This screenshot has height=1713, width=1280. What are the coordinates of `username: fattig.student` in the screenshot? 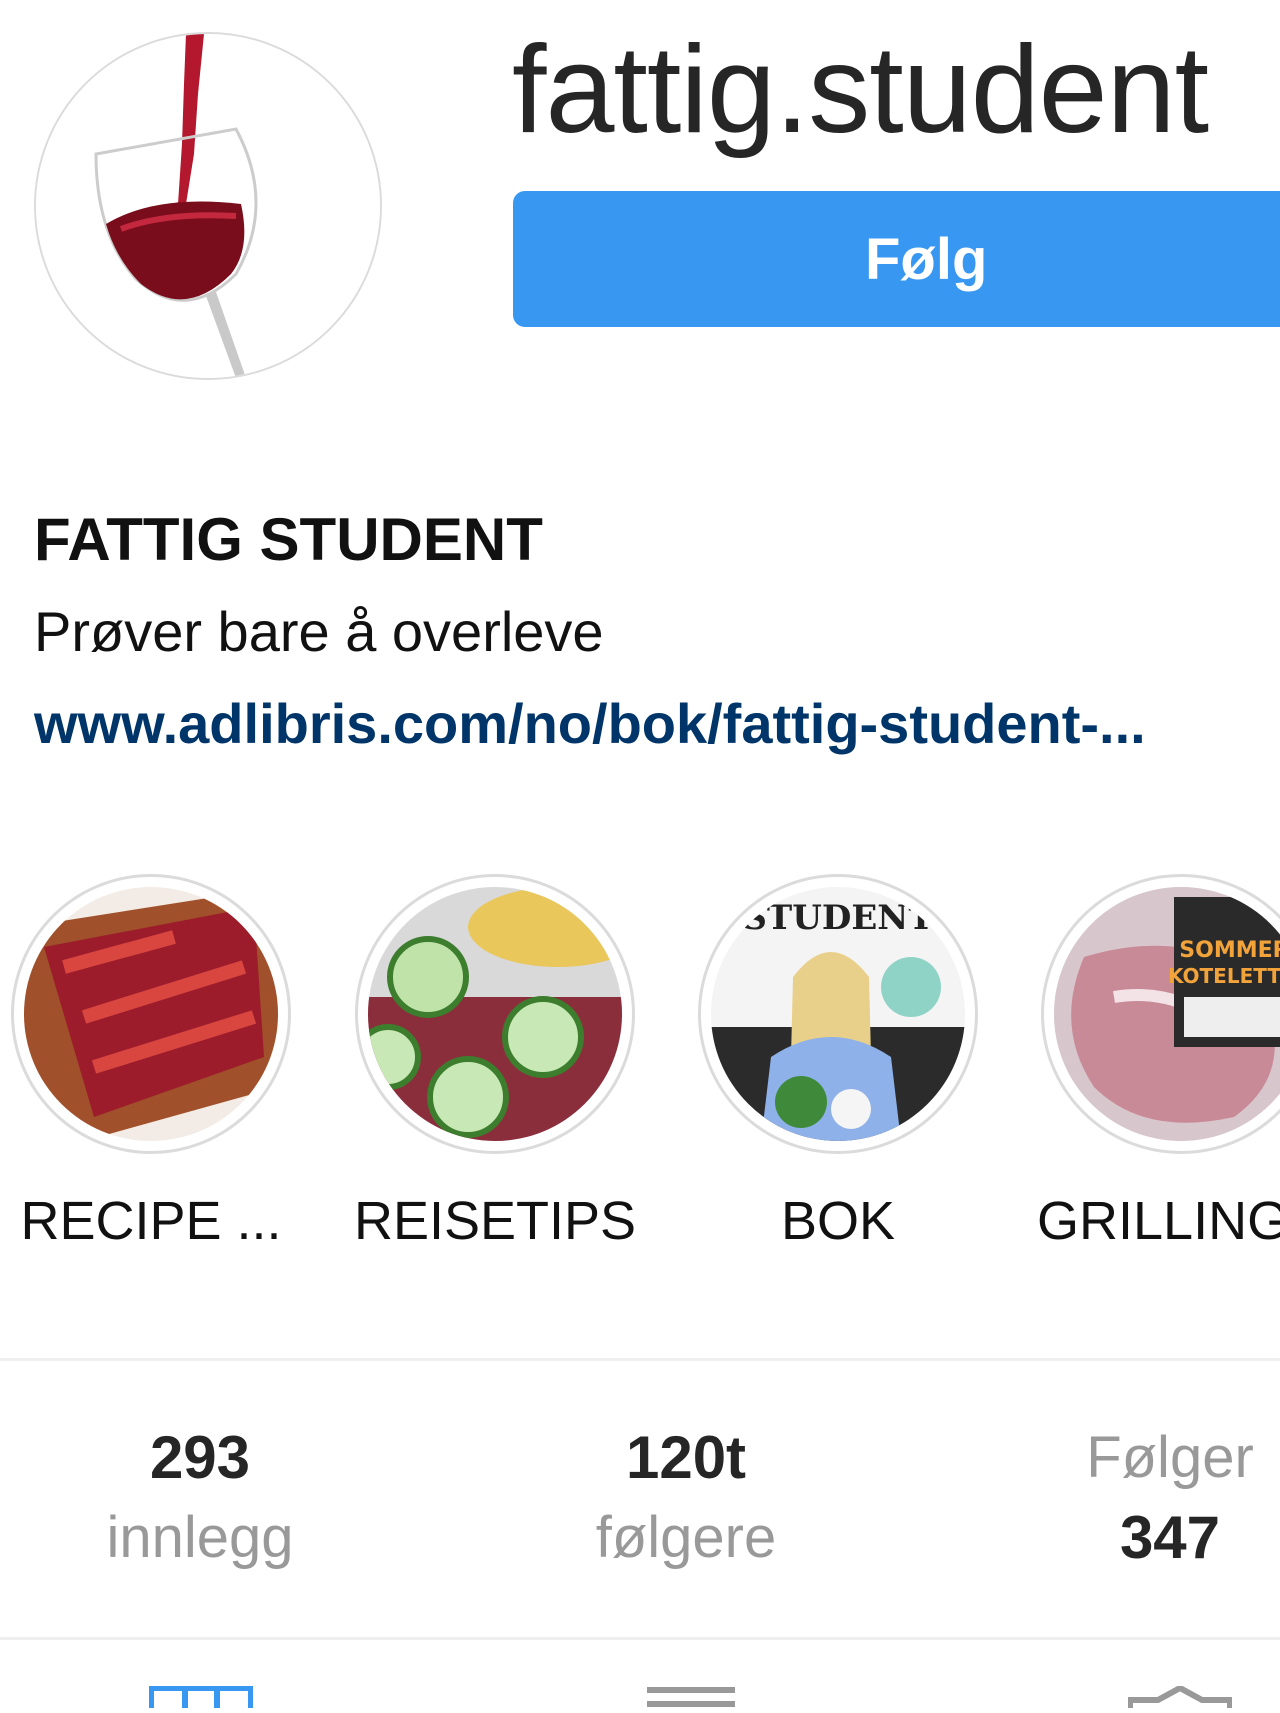 It's located at (860, 90).